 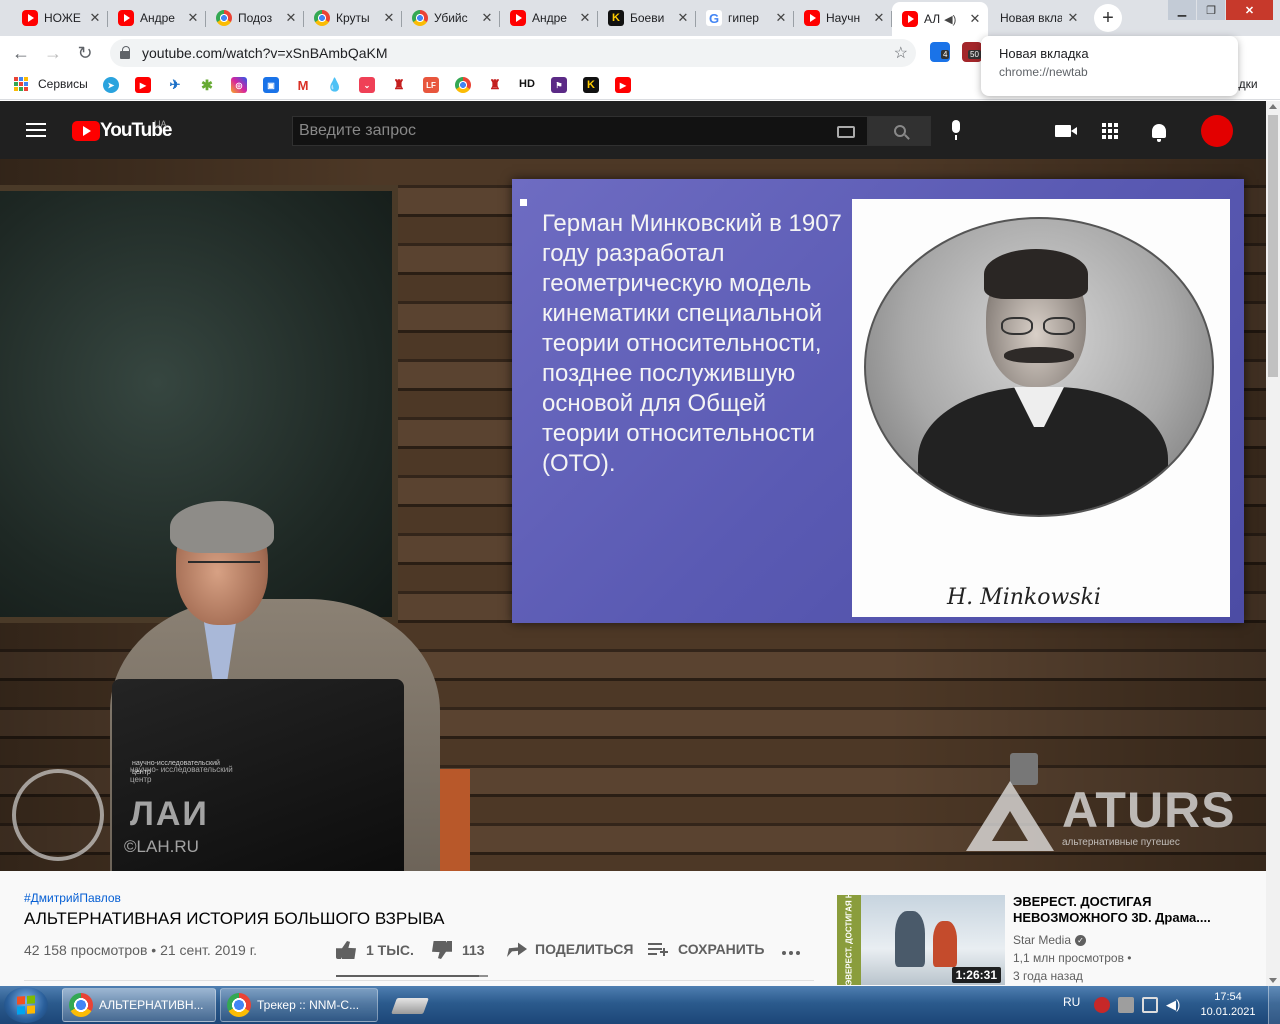 I want to click on display-icon, so click(x=1150, y=1005).